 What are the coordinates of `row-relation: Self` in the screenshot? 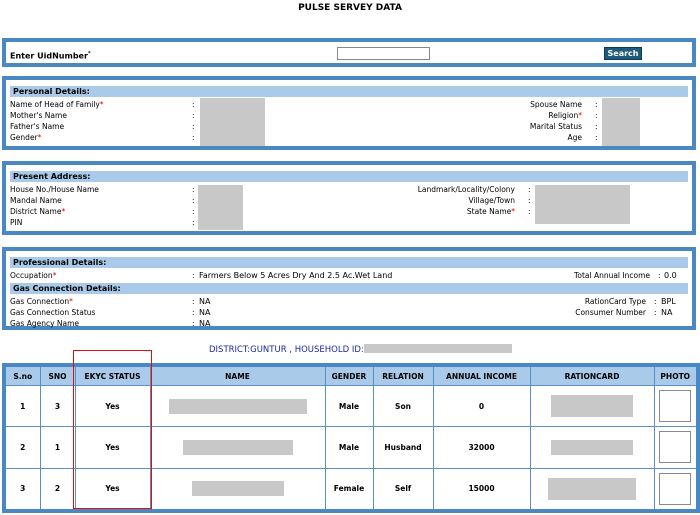 It's located at (403, 489).